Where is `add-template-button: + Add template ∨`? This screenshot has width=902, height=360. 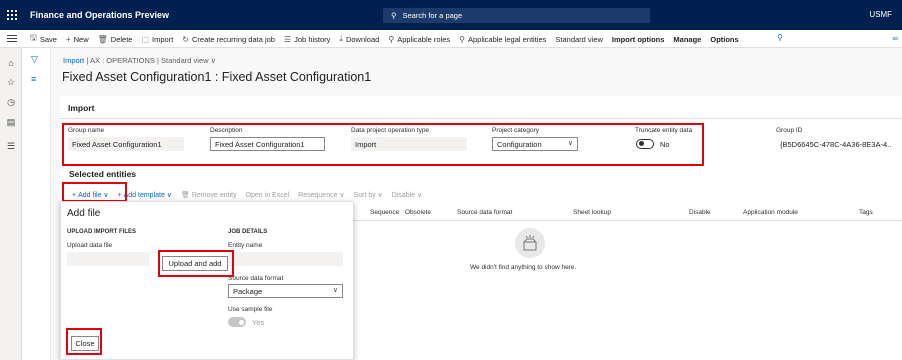
add-template-button: + Add template ∨ is located at coordinates (144, 195).